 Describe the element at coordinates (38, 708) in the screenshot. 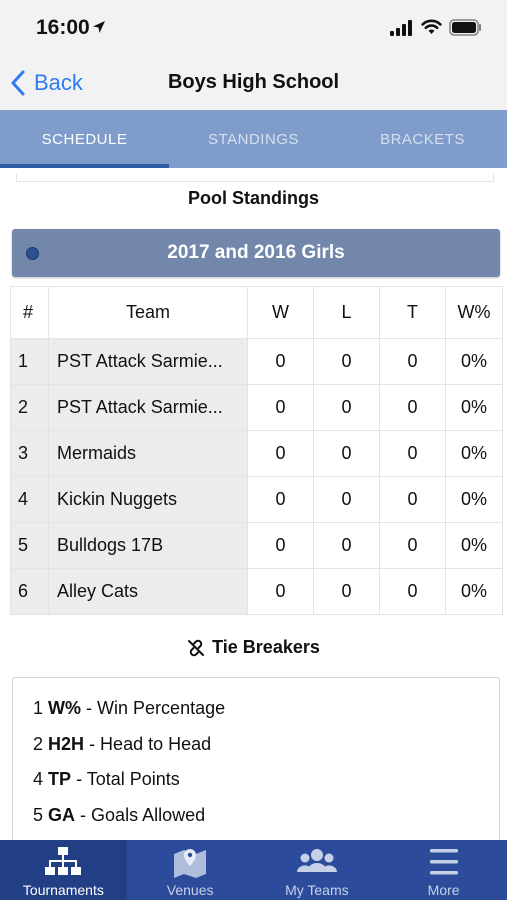

I see `tie-breaker-number: 1` at that location.